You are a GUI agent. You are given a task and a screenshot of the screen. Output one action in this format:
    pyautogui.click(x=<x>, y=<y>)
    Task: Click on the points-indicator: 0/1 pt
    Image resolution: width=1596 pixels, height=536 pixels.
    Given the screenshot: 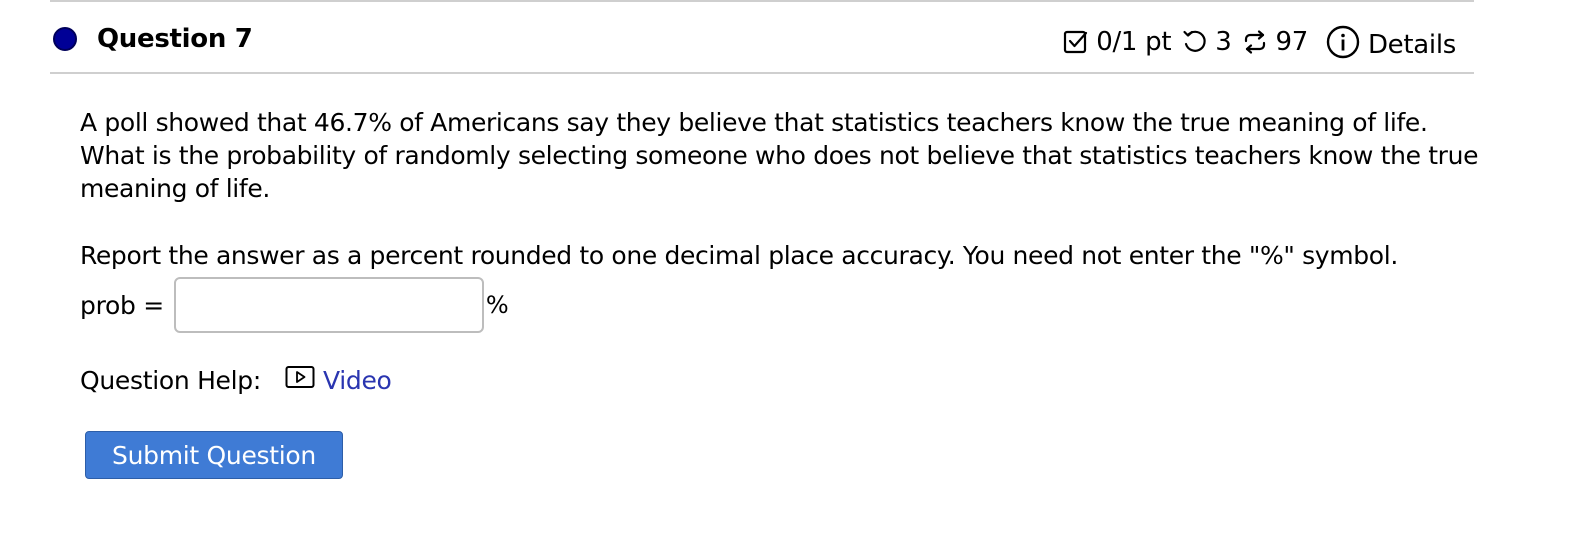 What is the action you would take?
    pyautogui.click(x=1117, y=42)
    